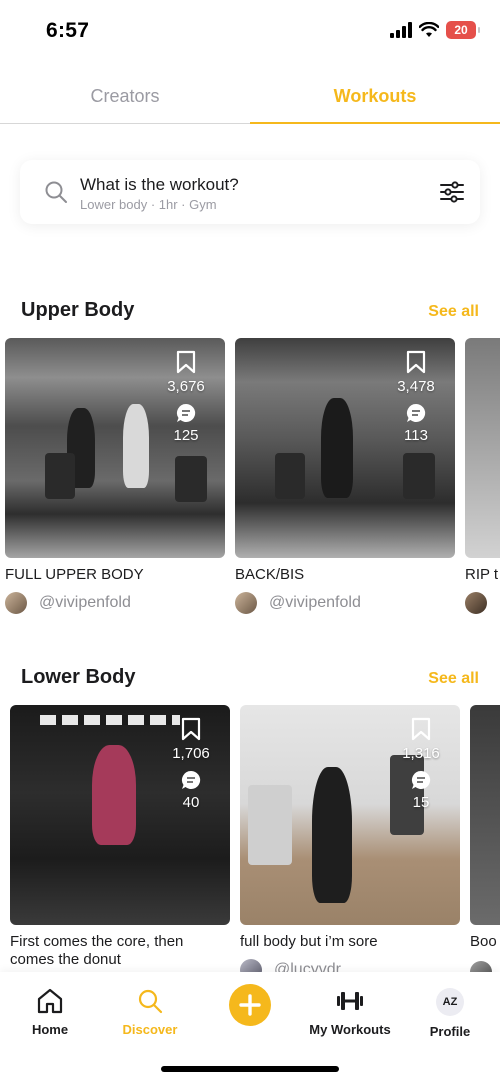  What do you see at coordinates (450, 1002) in the screenshot?
I see `profile-avatar: AZ` at bounding box center [450, 1002].